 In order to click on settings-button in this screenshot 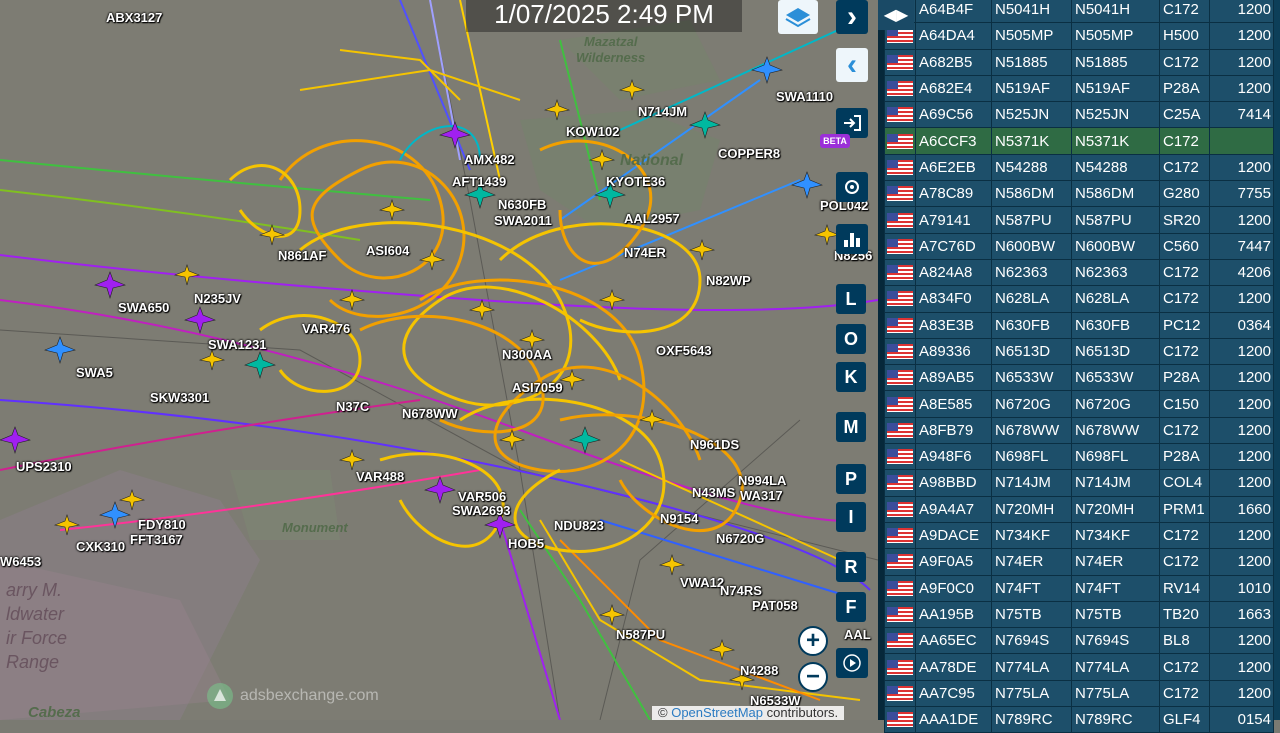, I will do `click(852, 187)`.